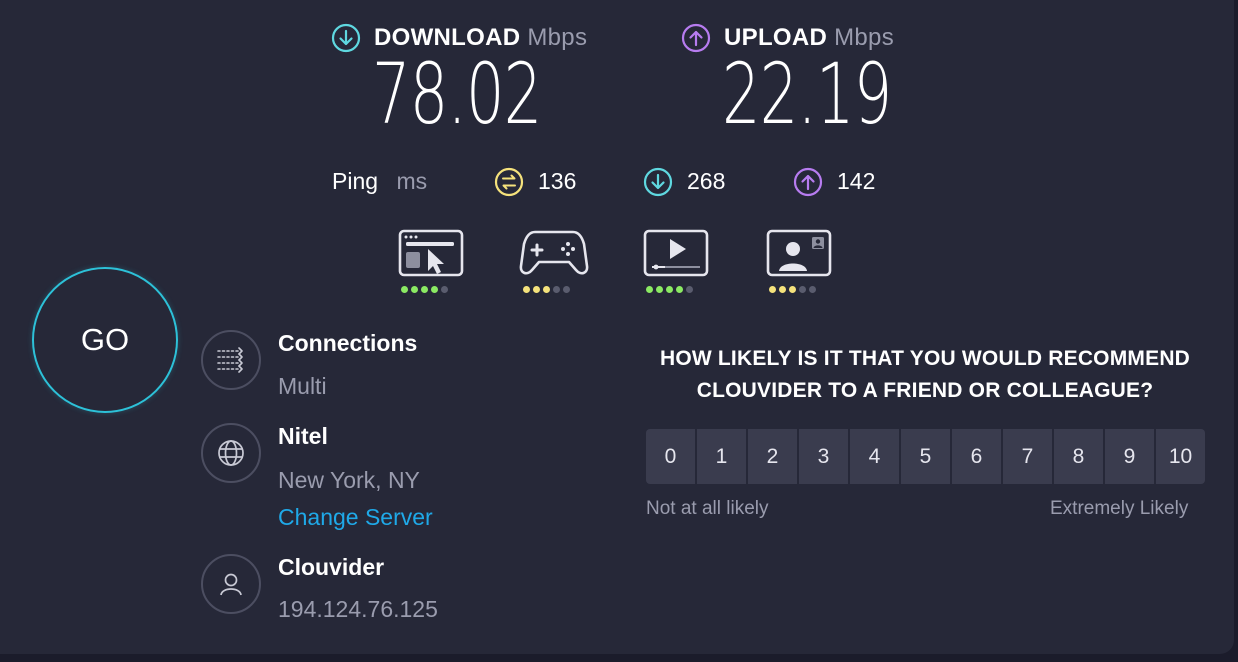 The width and height of the screenshot is (1238, 662). Describe the element at coordinates (808, 184) in the screenshot. I see `ping-upload-icon` at that location.